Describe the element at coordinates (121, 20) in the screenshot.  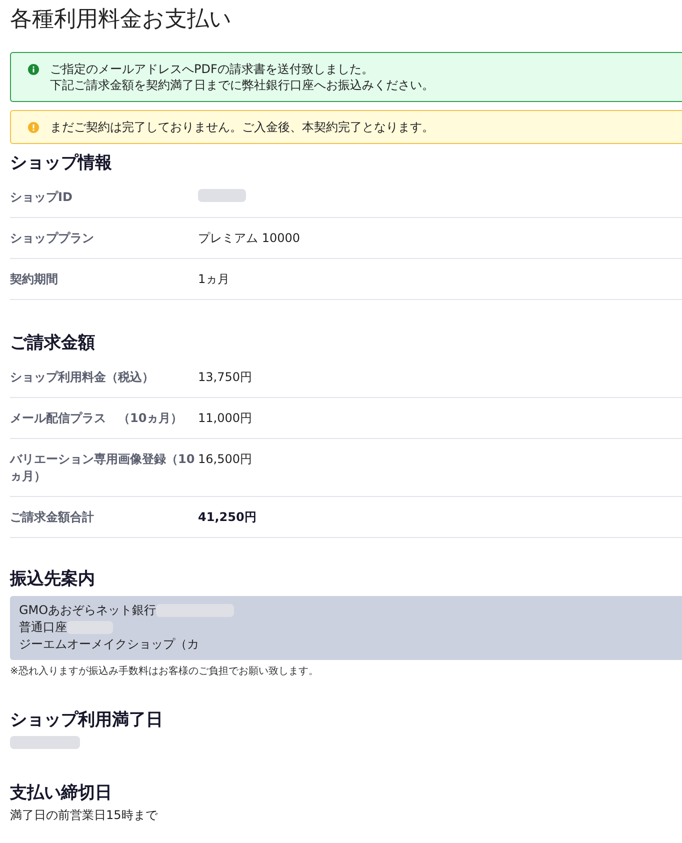
I see `page-title: 各種利用料金お支払い` at that location.